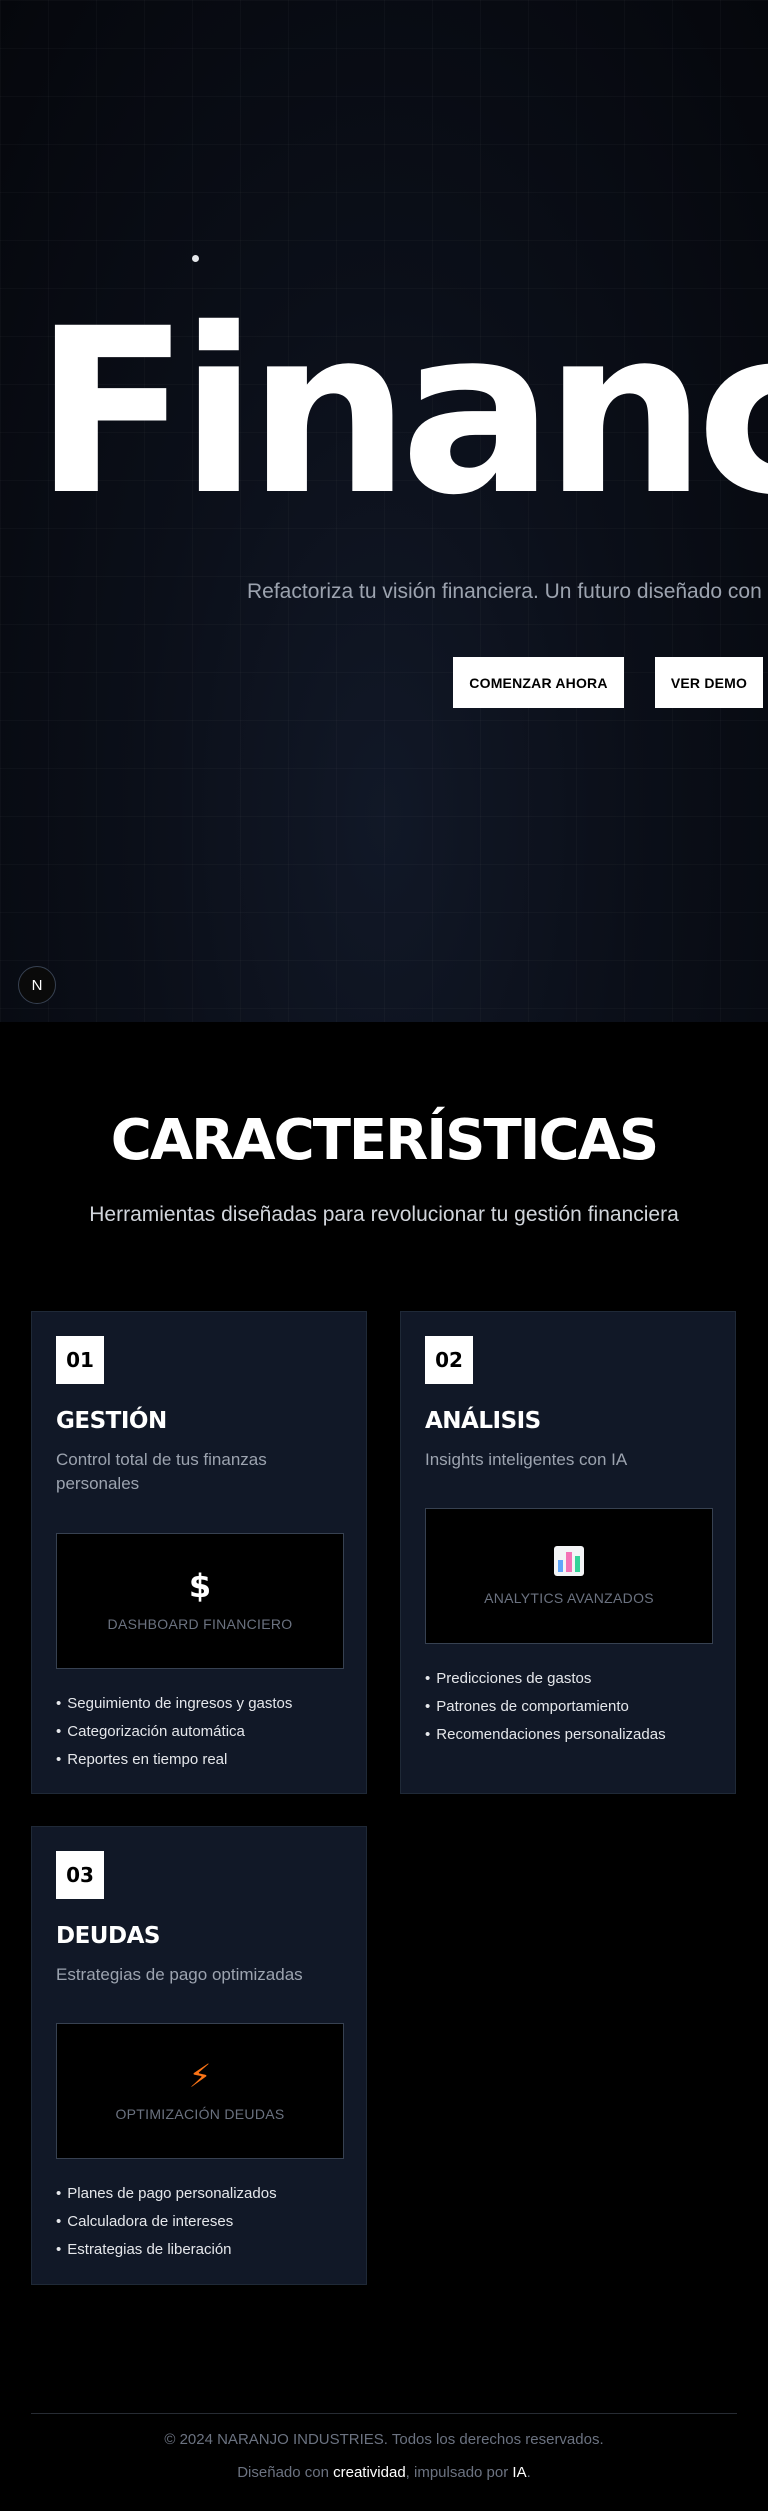  I want to click on card-preview: ANALYTICS AVANZADOS, so click(569, 1576).